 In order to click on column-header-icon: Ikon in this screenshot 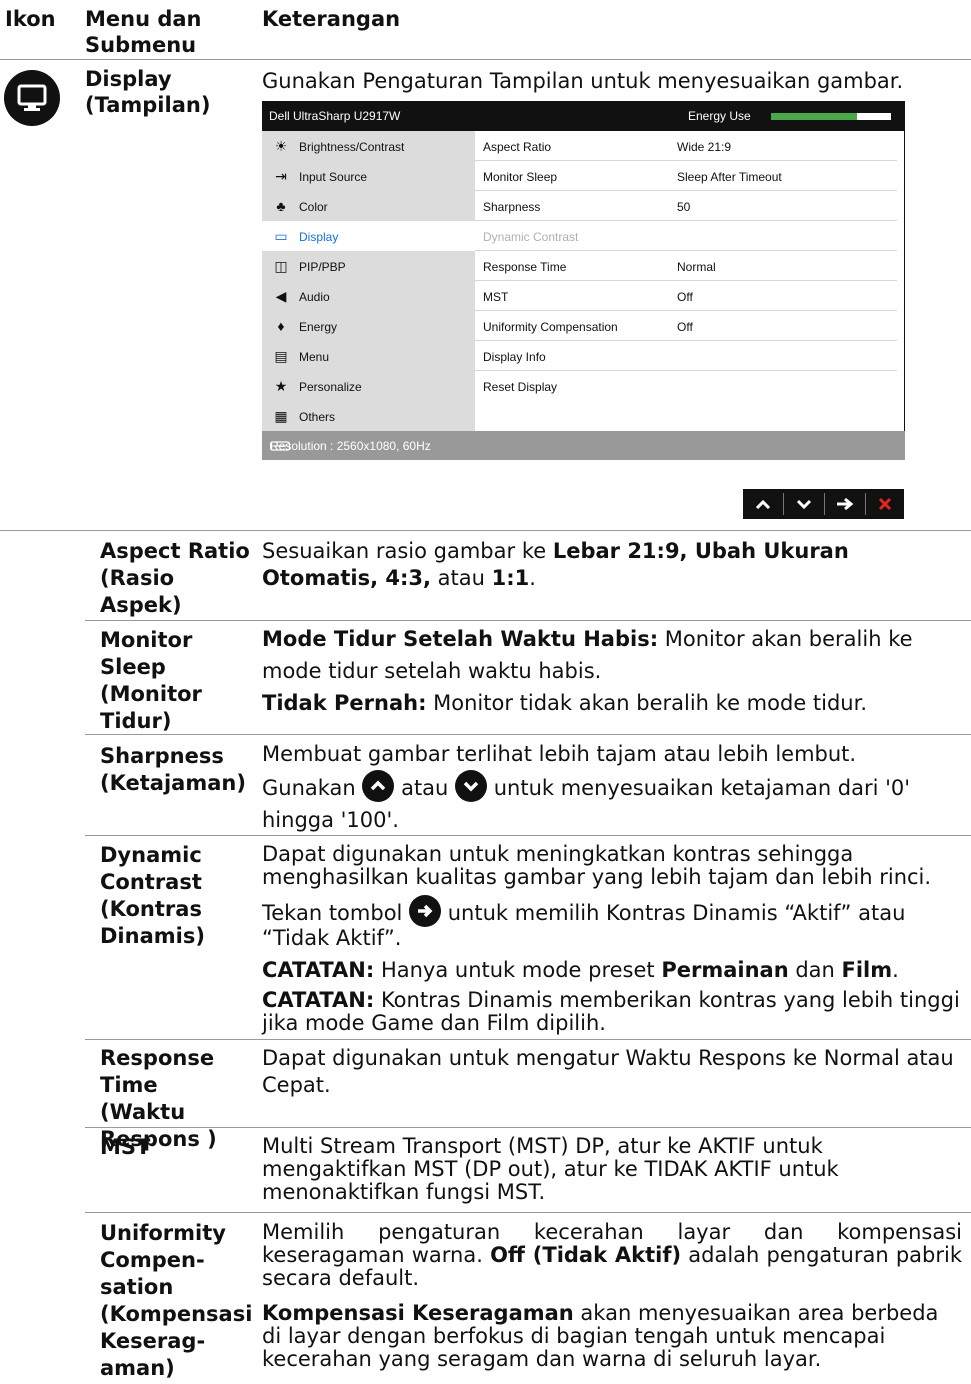, I will do `click(30, 19)`.